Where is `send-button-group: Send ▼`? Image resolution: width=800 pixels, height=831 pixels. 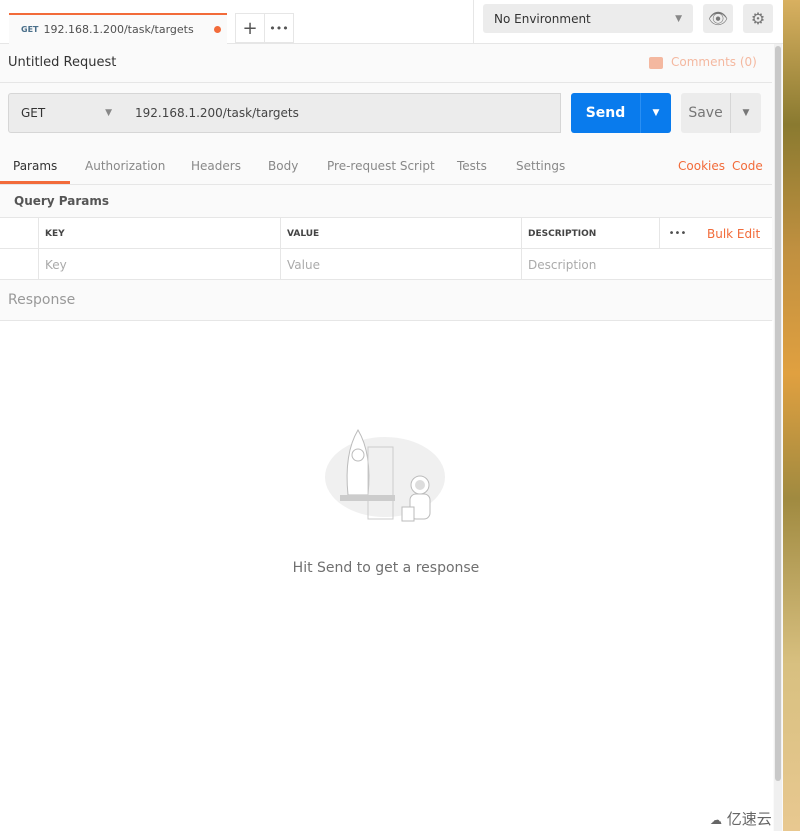 send-button-group: Send ▼ is located at coordinates (621, 113).